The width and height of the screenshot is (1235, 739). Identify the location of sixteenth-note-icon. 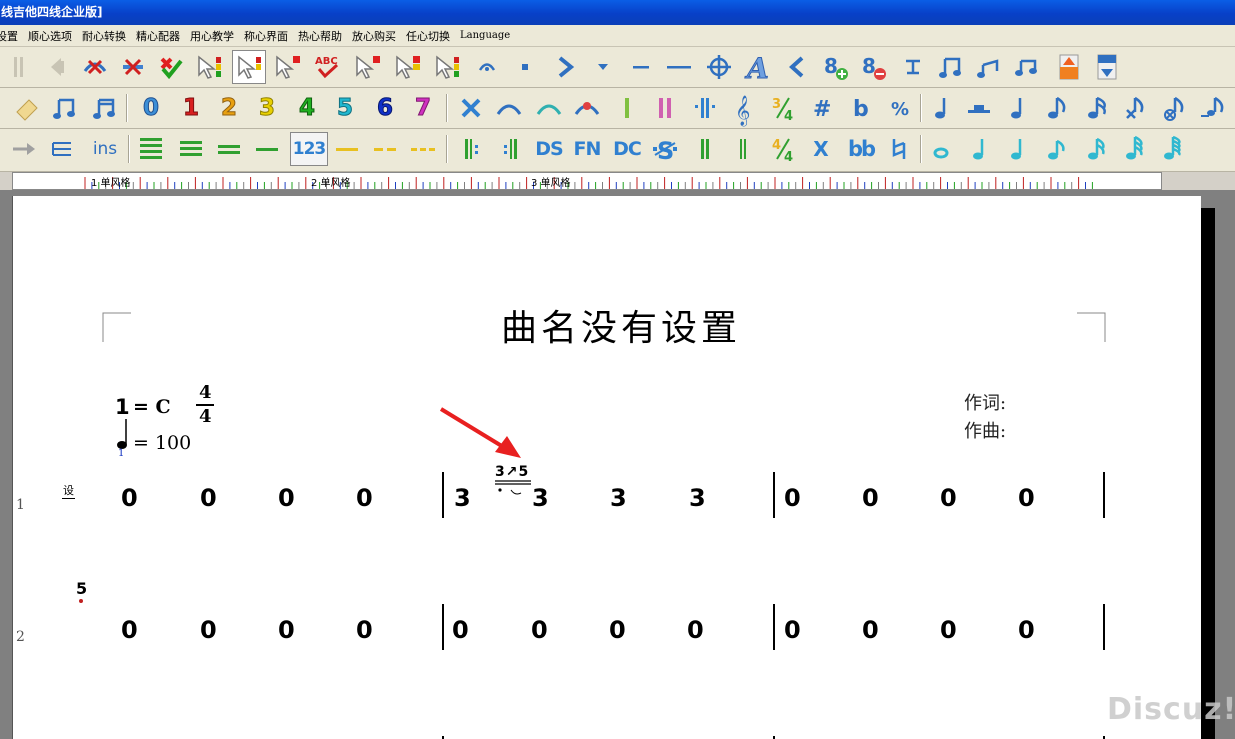
(1097, 108).